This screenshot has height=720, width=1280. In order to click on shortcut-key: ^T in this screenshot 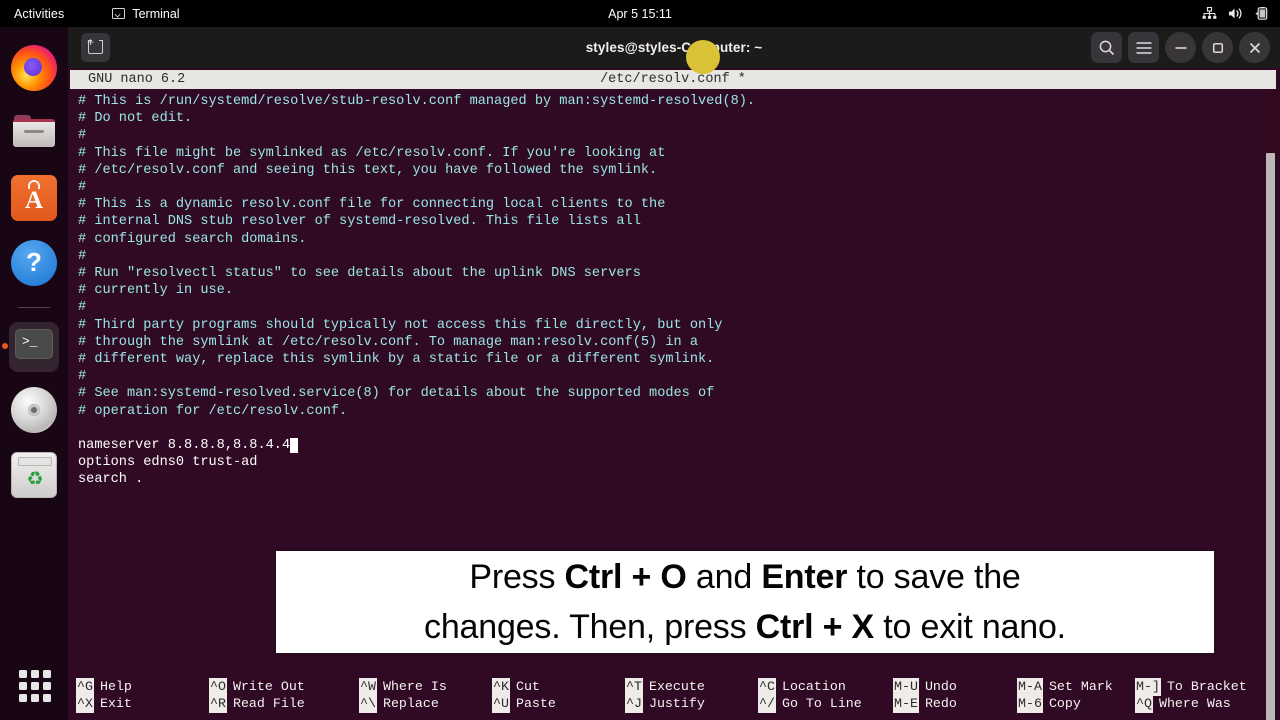, I will do `click(634, 687)`.